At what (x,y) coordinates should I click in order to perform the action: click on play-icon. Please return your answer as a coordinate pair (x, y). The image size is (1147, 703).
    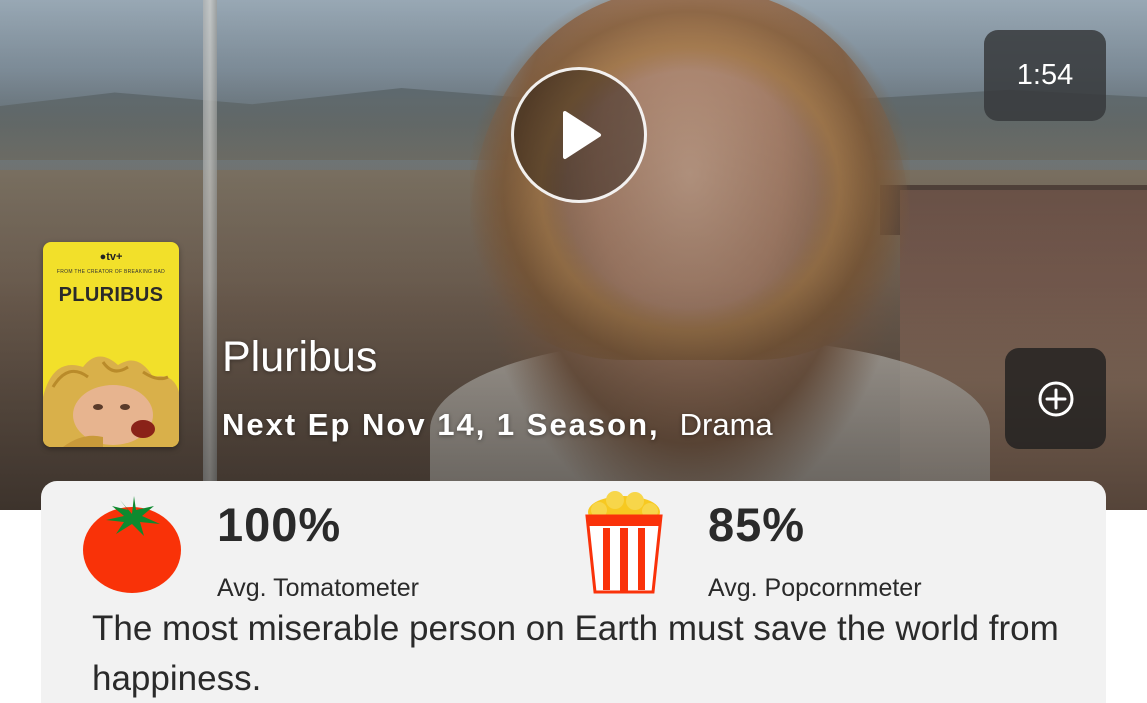
    Looking at the image, I should click on (582, 135).